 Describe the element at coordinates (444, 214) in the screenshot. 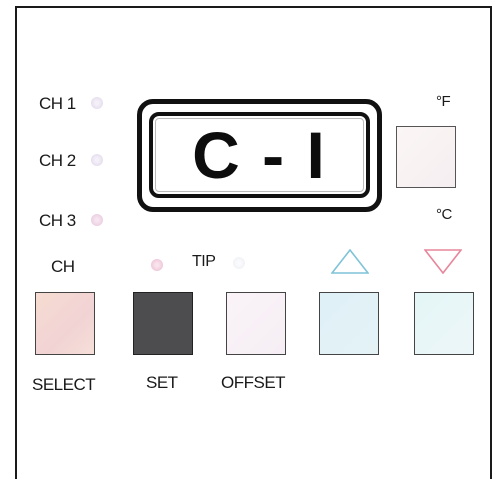

I see `celsius-label: °C` at that location.